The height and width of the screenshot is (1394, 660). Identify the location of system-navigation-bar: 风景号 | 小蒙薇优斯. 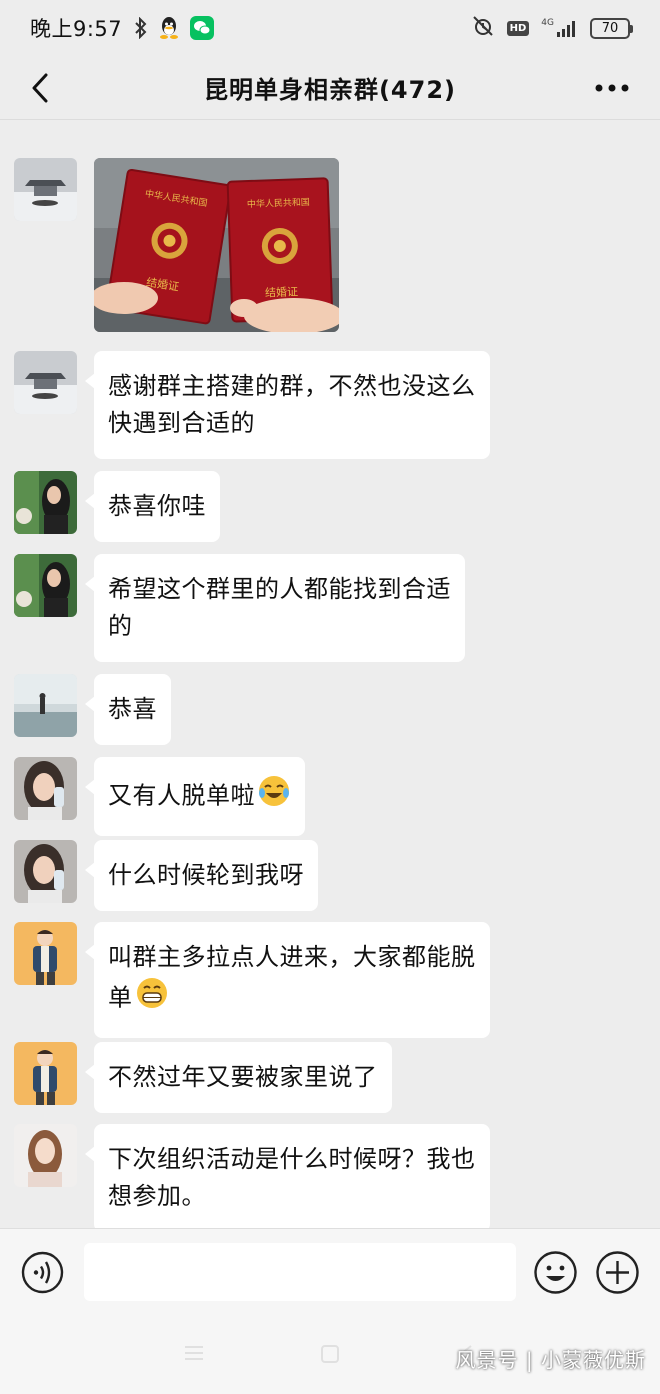
(330, 1355).